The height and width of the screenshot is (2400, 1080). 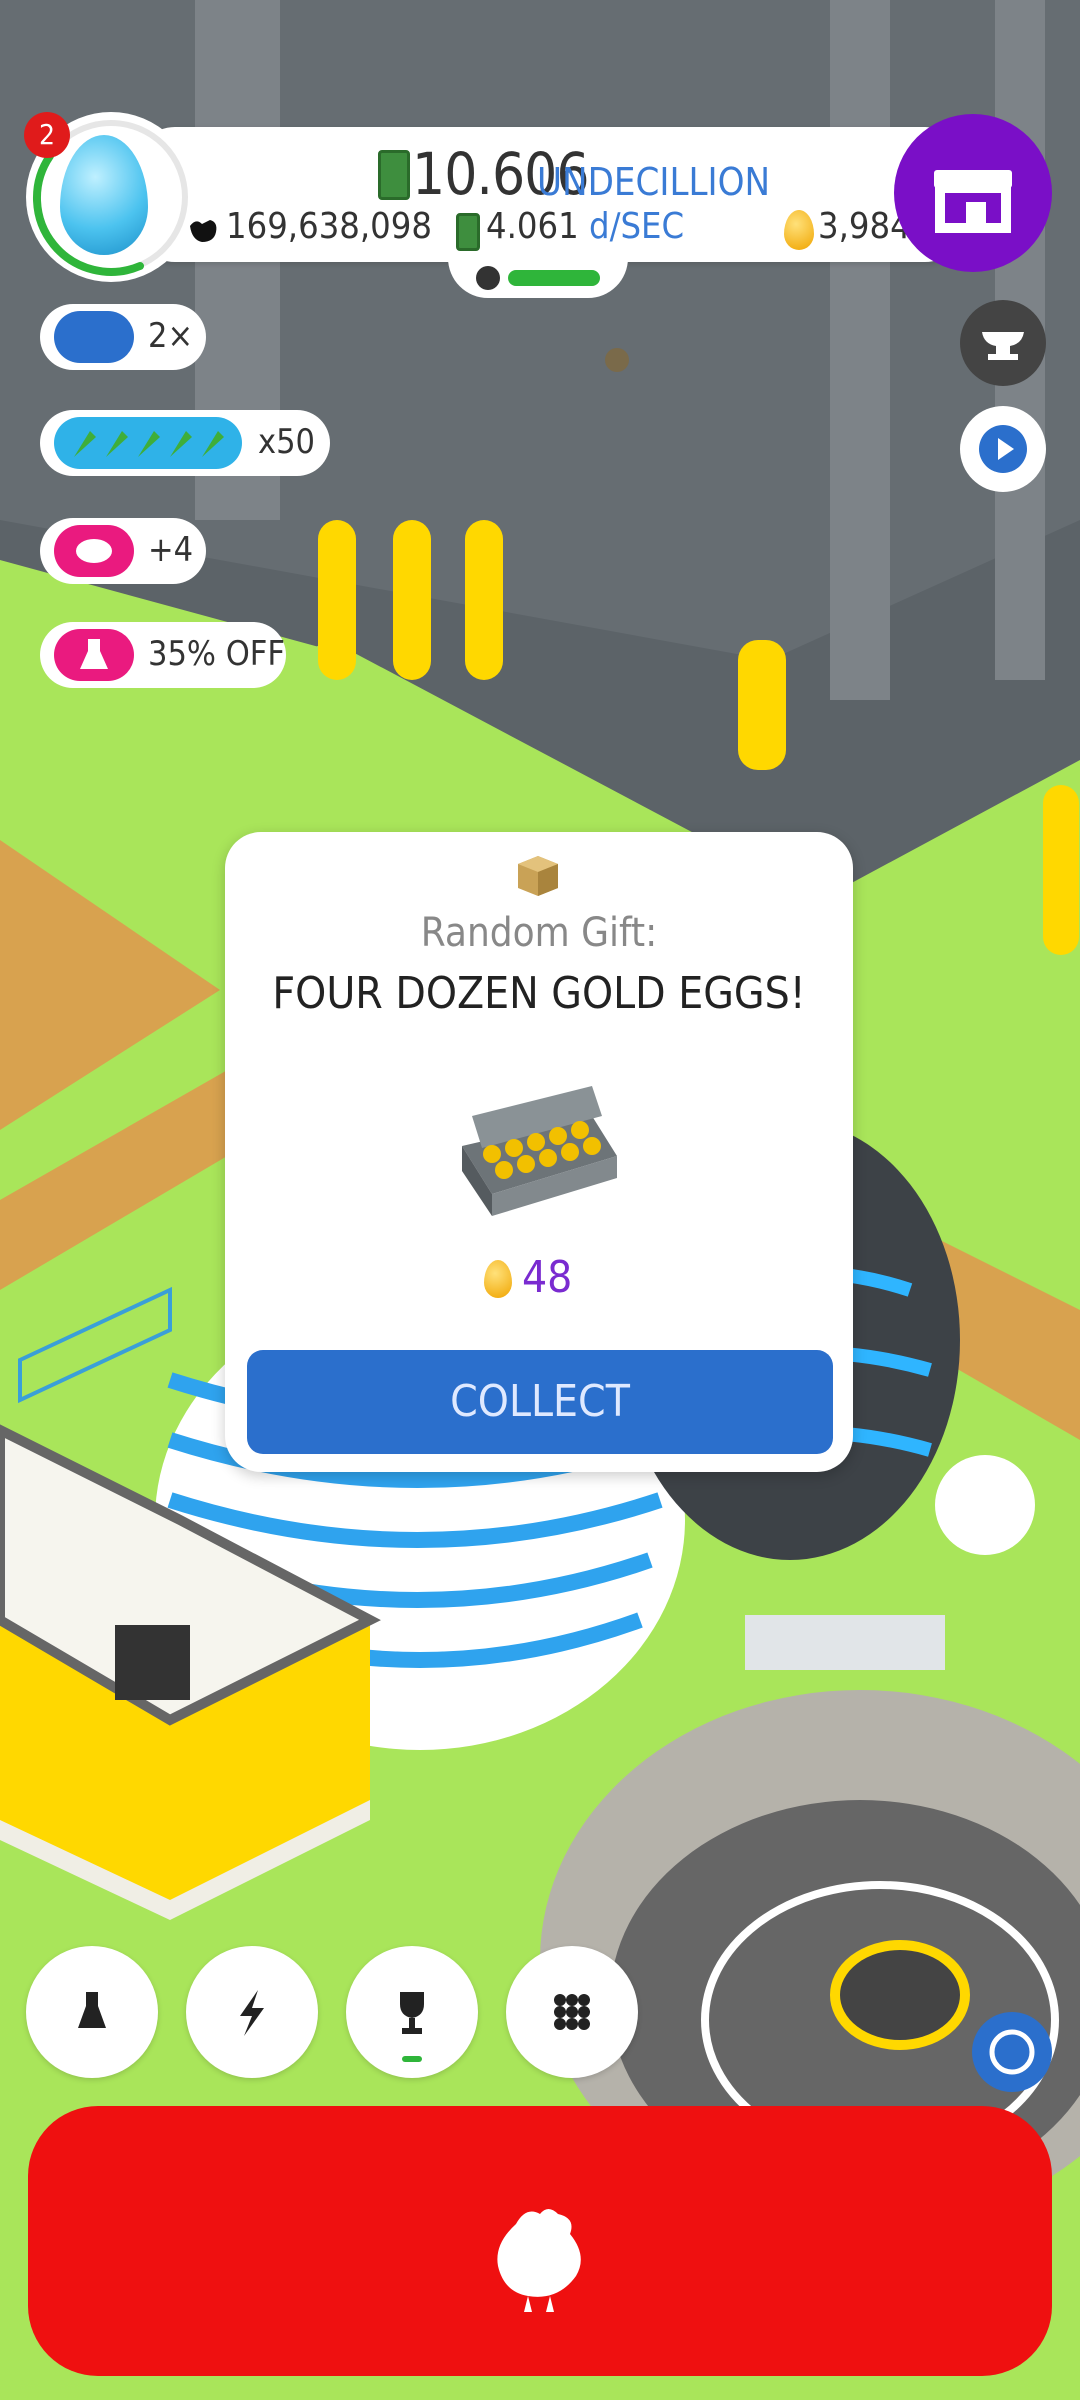 I want to click on video-ad-button, so click(x=1003, y=449).